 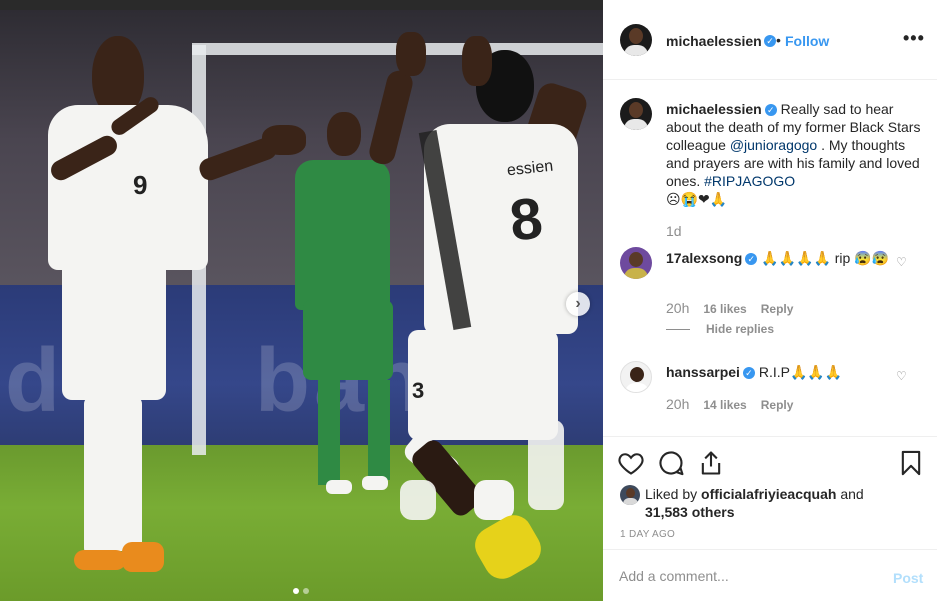 I want to click on caption-mention-link: @junioragogo, so click(x=773, y=145).